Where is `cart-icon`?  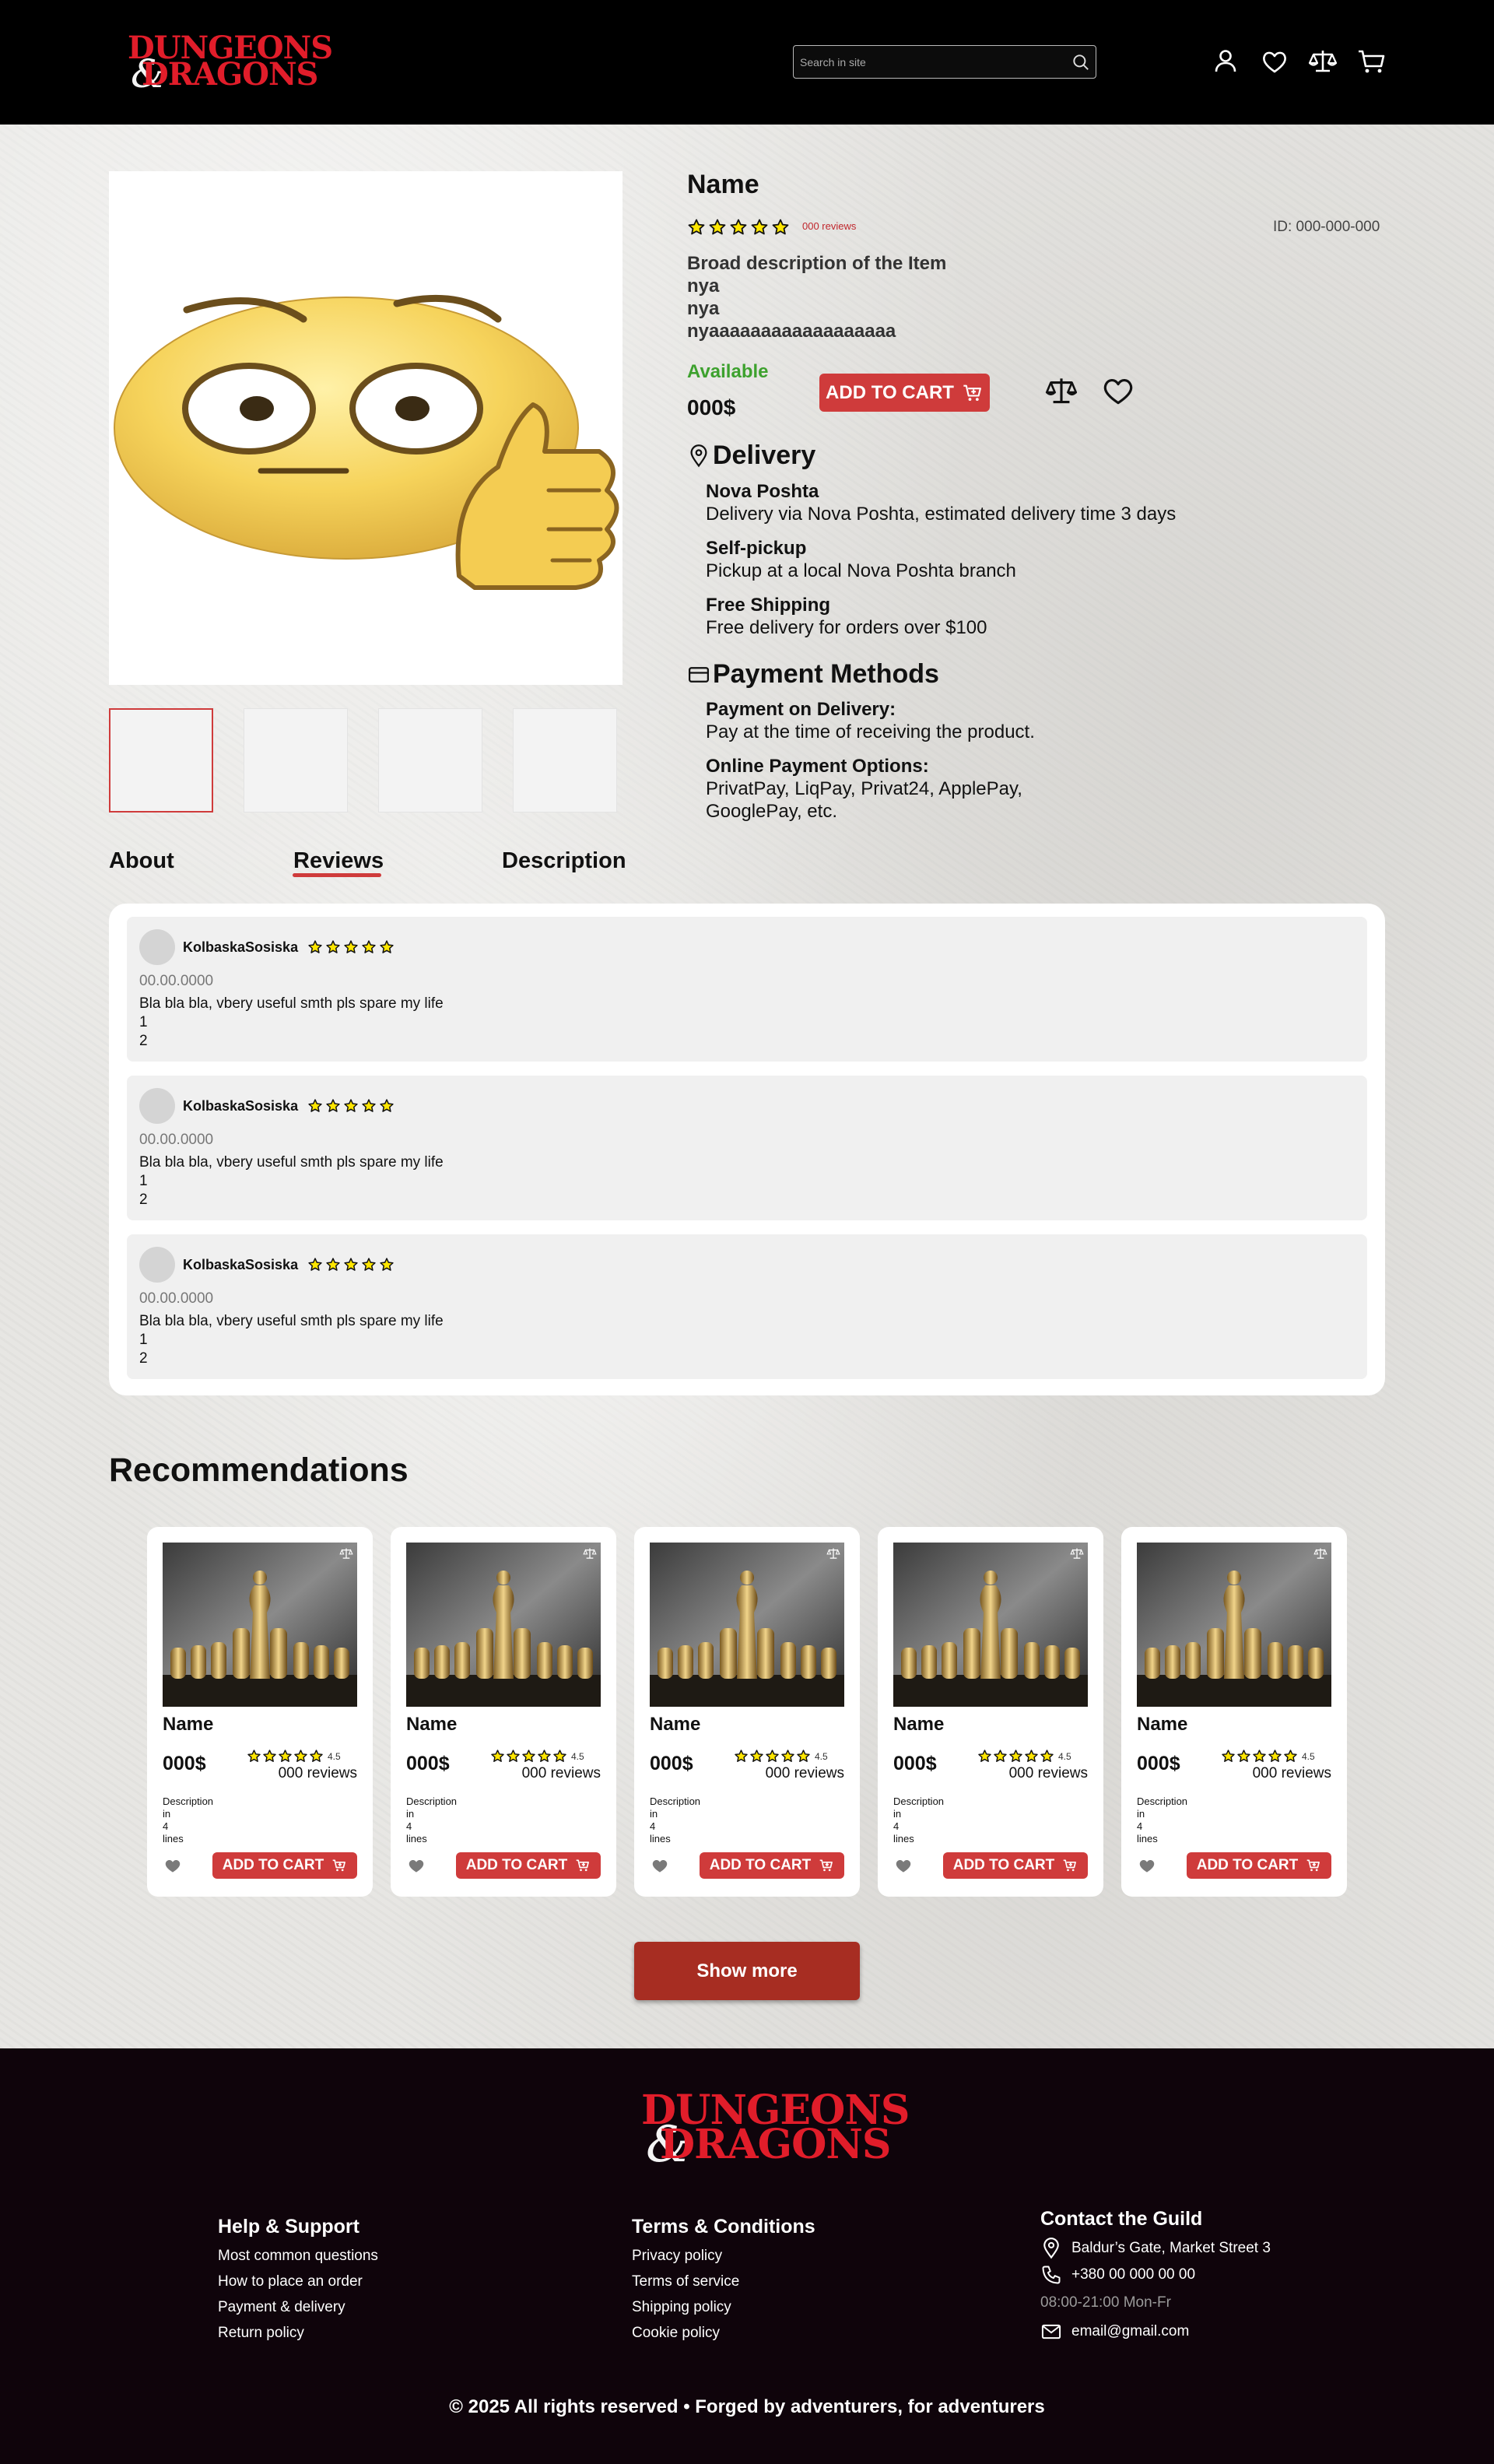 cart-icon is located at coordinates (1372, 62).